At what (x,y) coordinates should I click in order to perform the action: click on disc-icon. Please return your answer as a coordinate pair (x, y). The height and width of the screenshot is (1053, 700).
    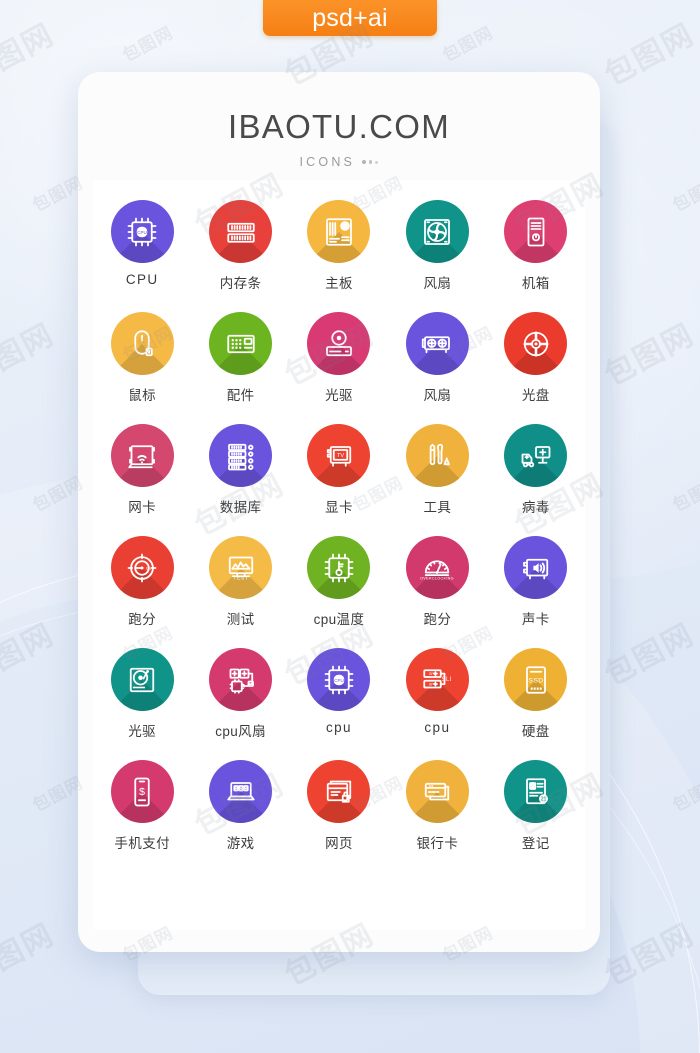
    Looking at the image, I should click on (536, 343).